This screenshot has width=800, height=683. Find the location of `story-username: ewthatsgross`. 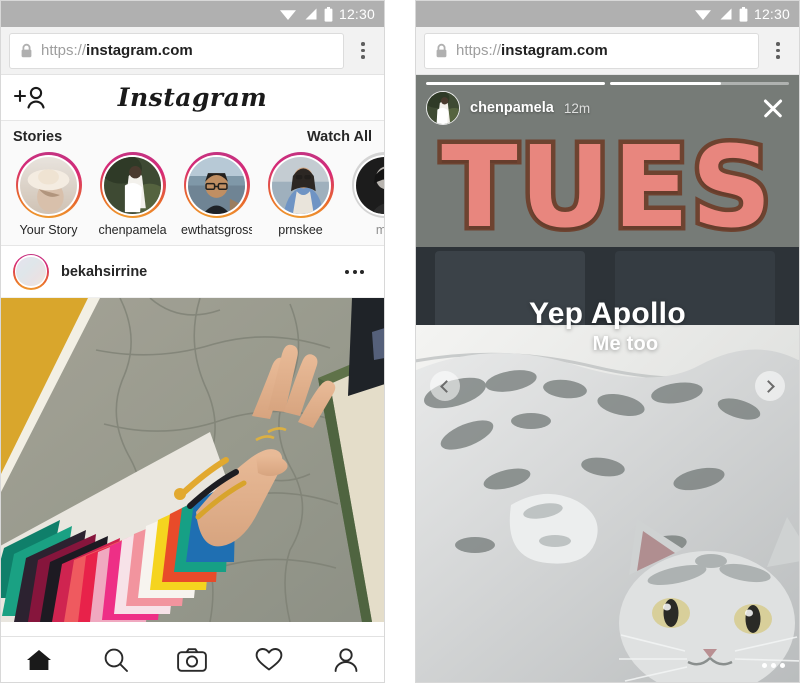

story-username: ewthatsgross is located at coordinates (216, 230).